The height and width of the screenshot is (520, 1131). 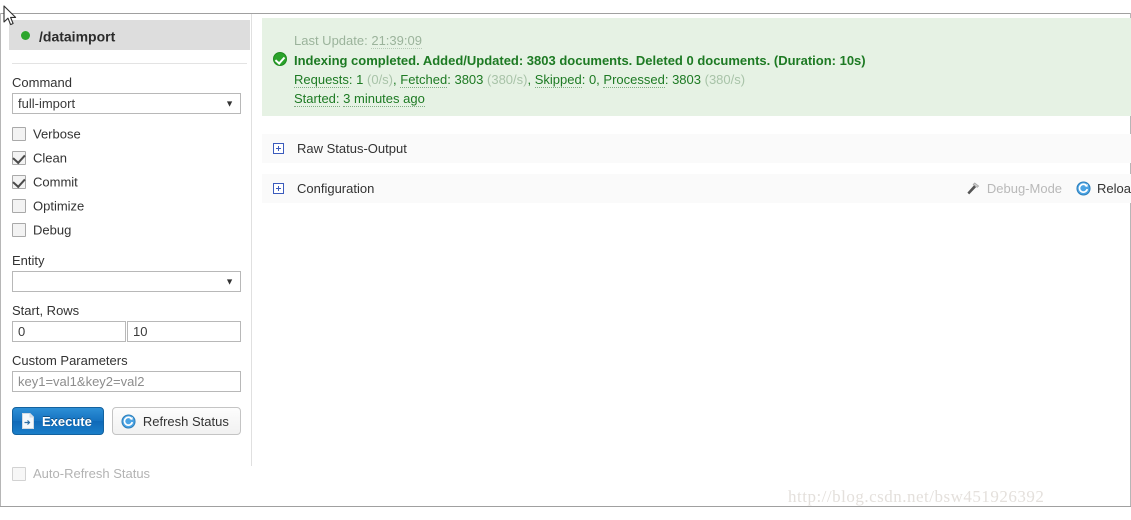 What do you see at coordinates (22, 331) in the screenshot?
I see `start-value: 0` at bounding box center [22, 331].